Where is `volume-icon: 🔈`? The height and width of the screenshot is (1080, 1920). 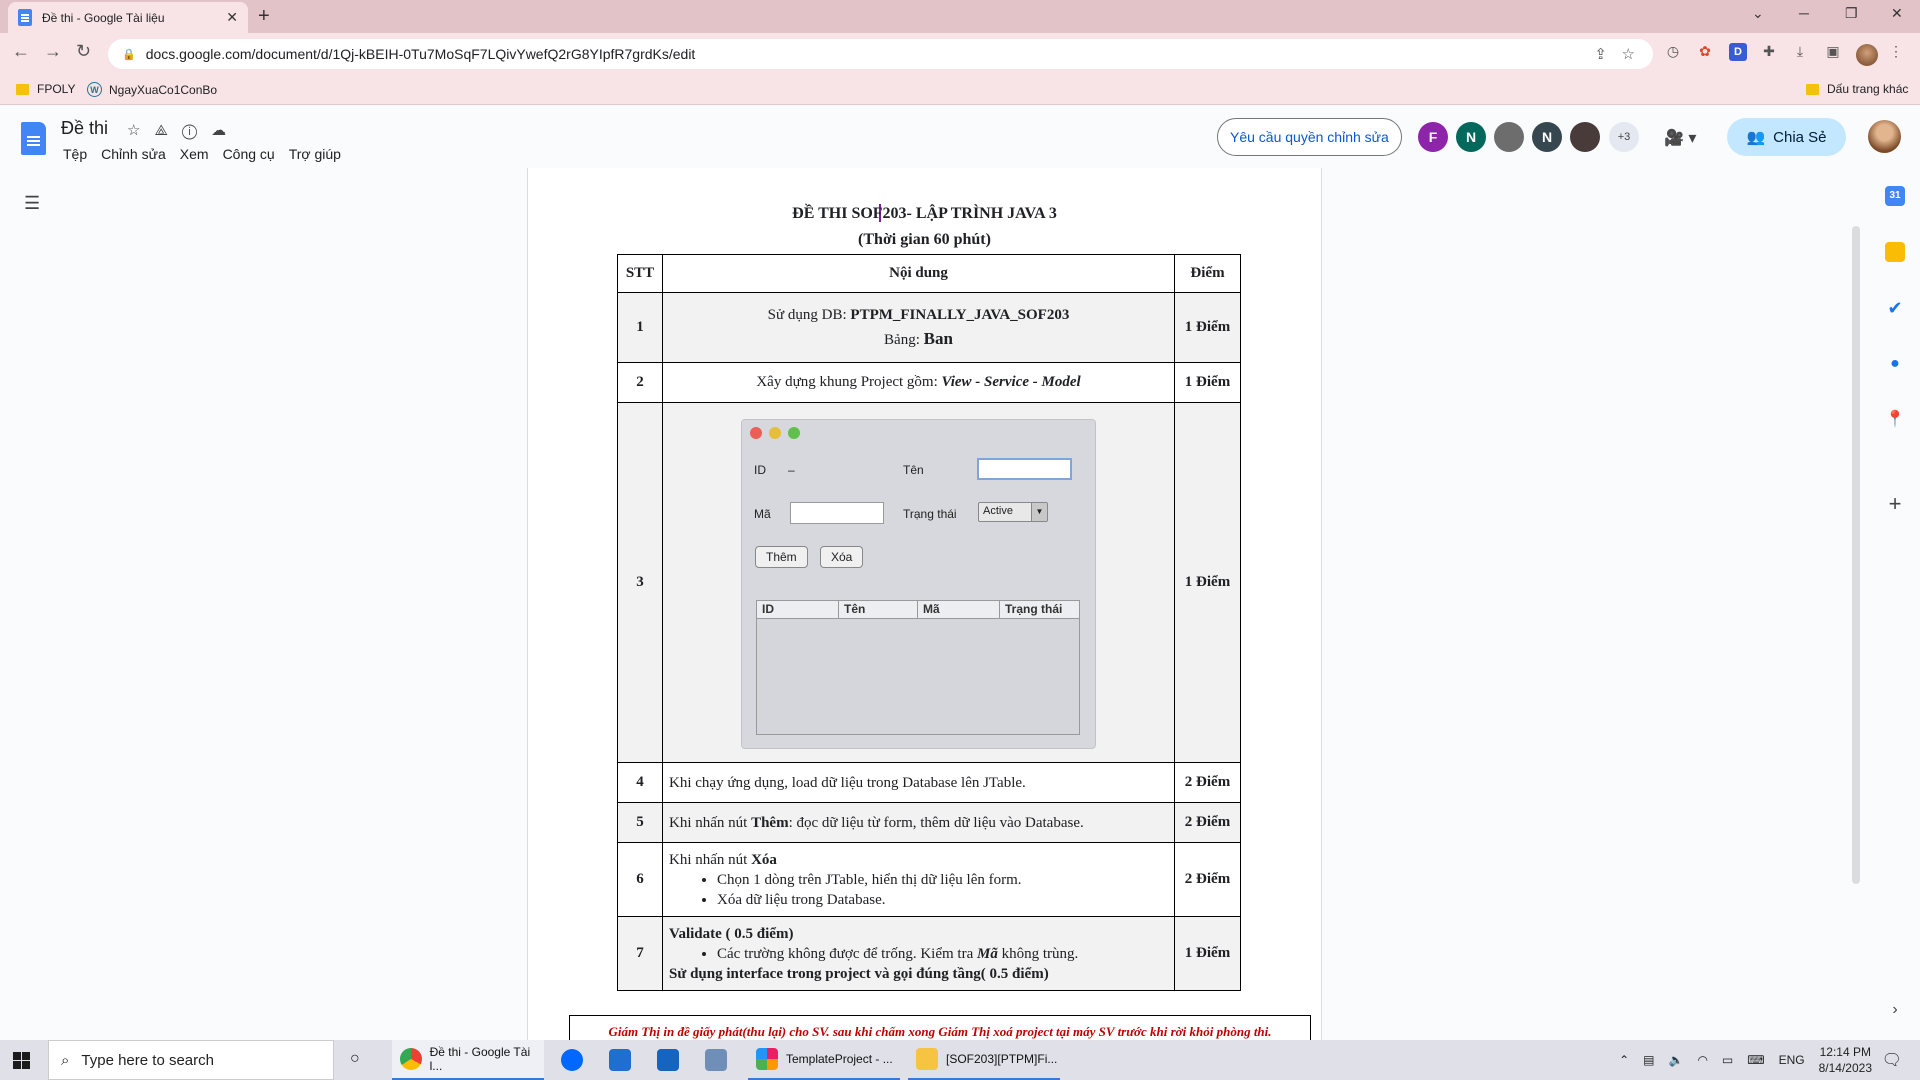
volume-icon: 🔈 is located at coordinates (1675, 1060).